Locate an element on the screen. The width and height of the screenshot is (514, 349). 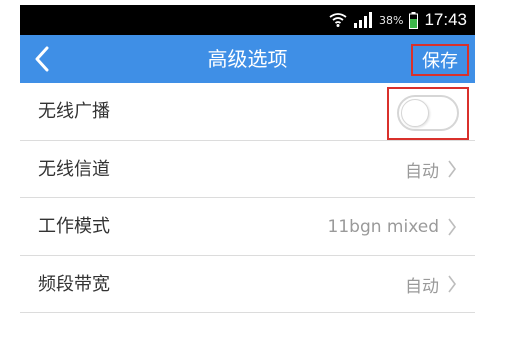
toggle-knob is located at coordinates (415, 113).